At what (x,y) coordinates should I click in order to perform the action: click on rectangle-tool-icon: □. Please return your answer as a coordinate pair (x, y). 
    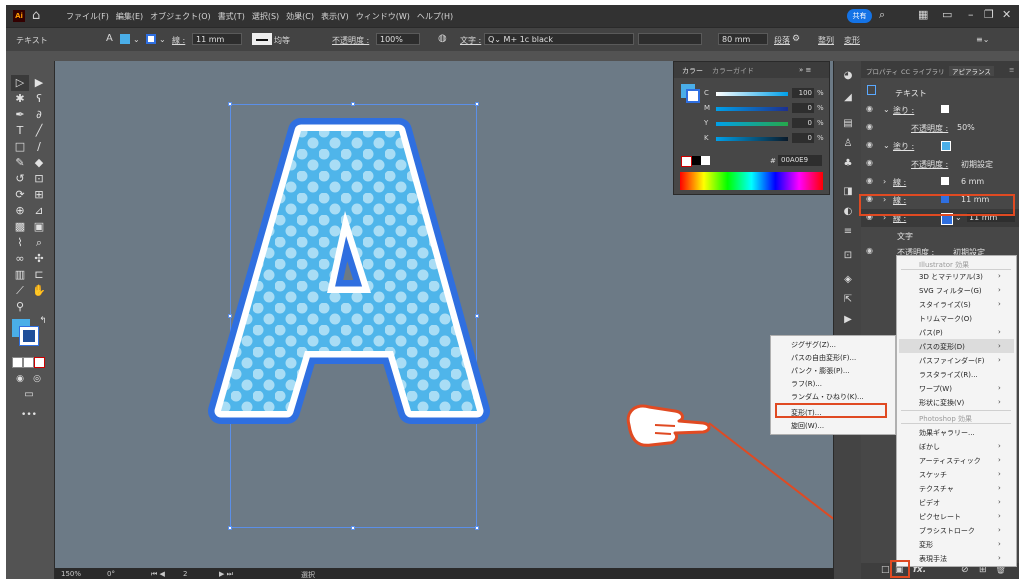
    Looking at the image, I should click on (20, 147).